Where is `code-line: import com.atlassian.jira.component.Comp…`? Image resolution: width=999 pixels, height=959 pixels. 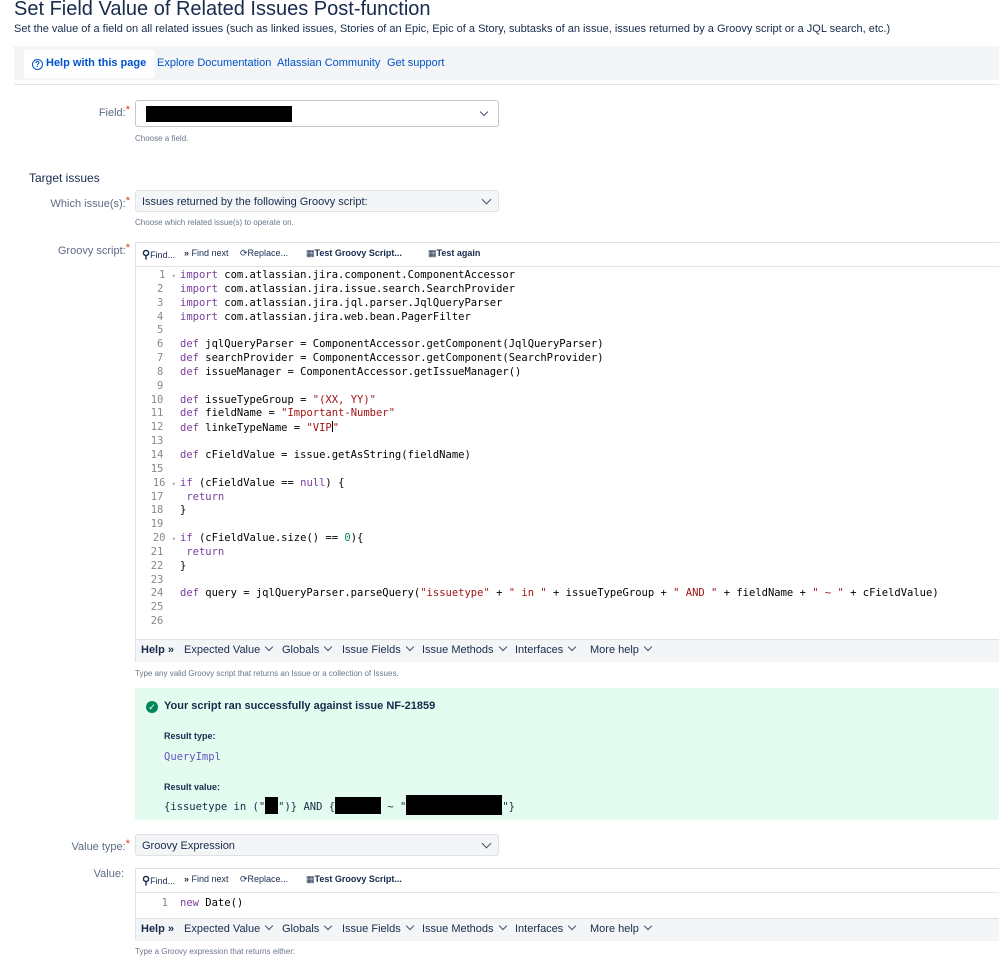 code-line: import com.atlassian.jira.component.Comp… is located at coordinates (559, 276).